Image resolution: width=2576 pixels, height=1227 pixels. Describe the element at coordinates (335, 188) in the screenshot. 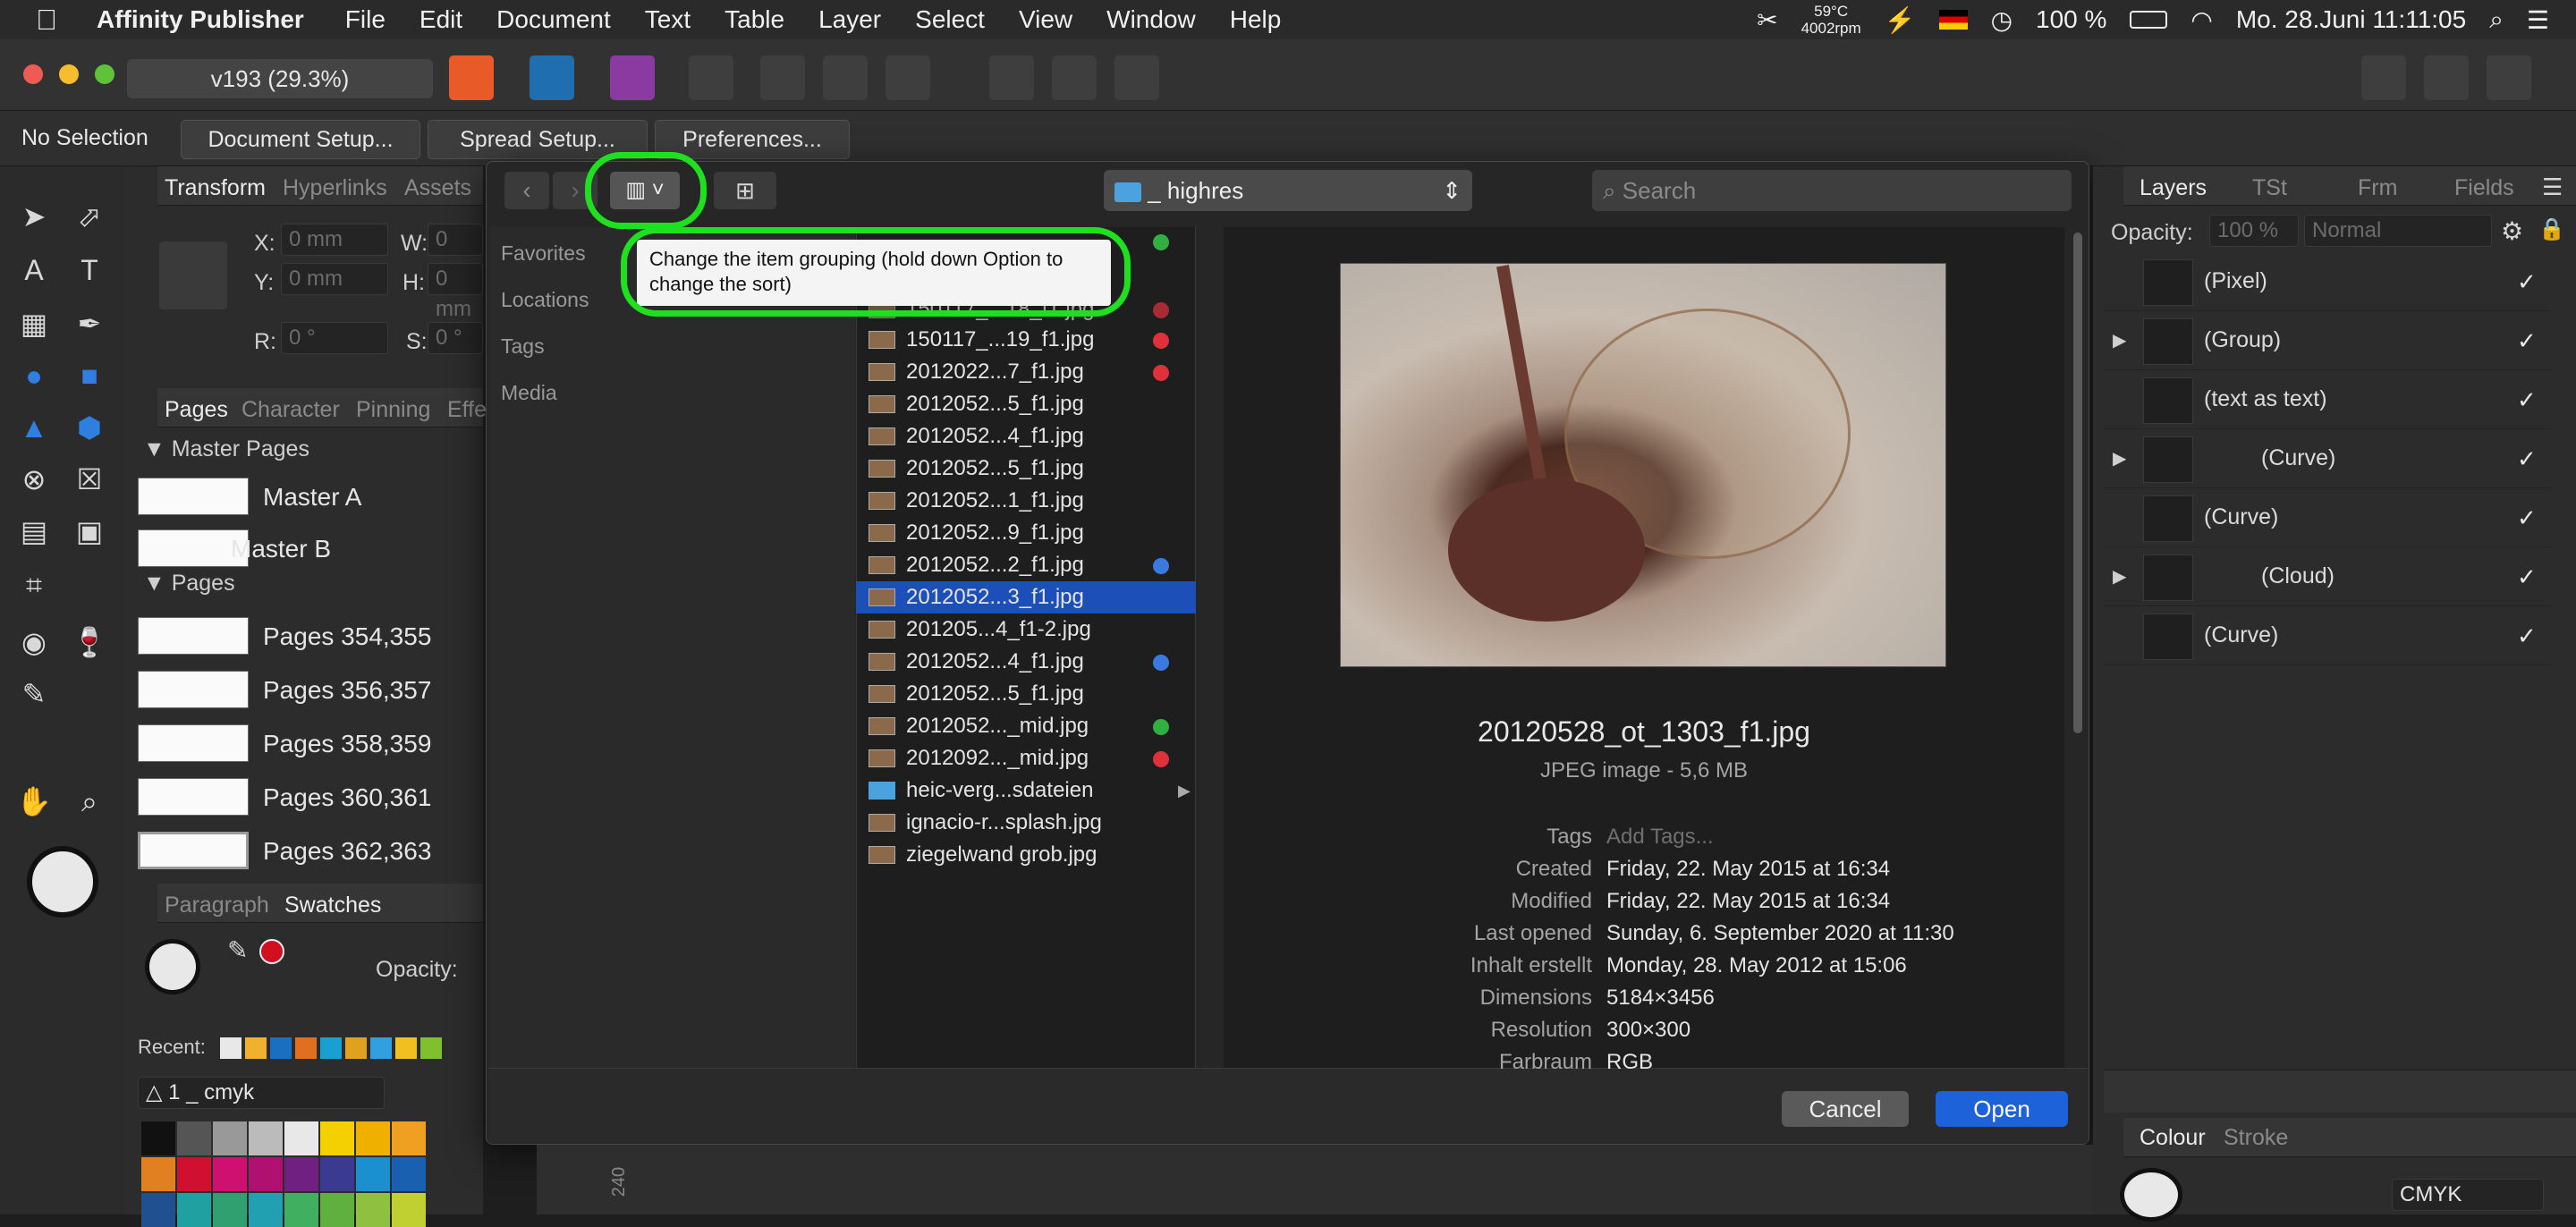

I see `tab-hyperlinks: Hyperlinks` at that location.